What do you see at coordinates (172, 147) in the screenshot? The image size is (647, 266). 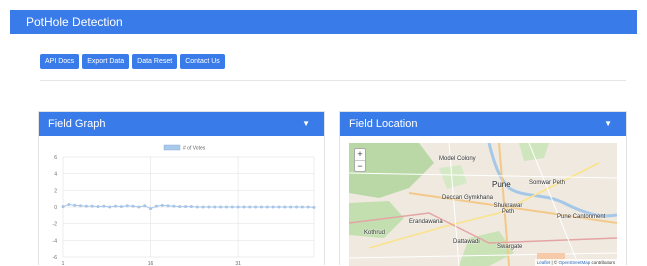 I see `legend-swatch` at bounding box center [172, 147].